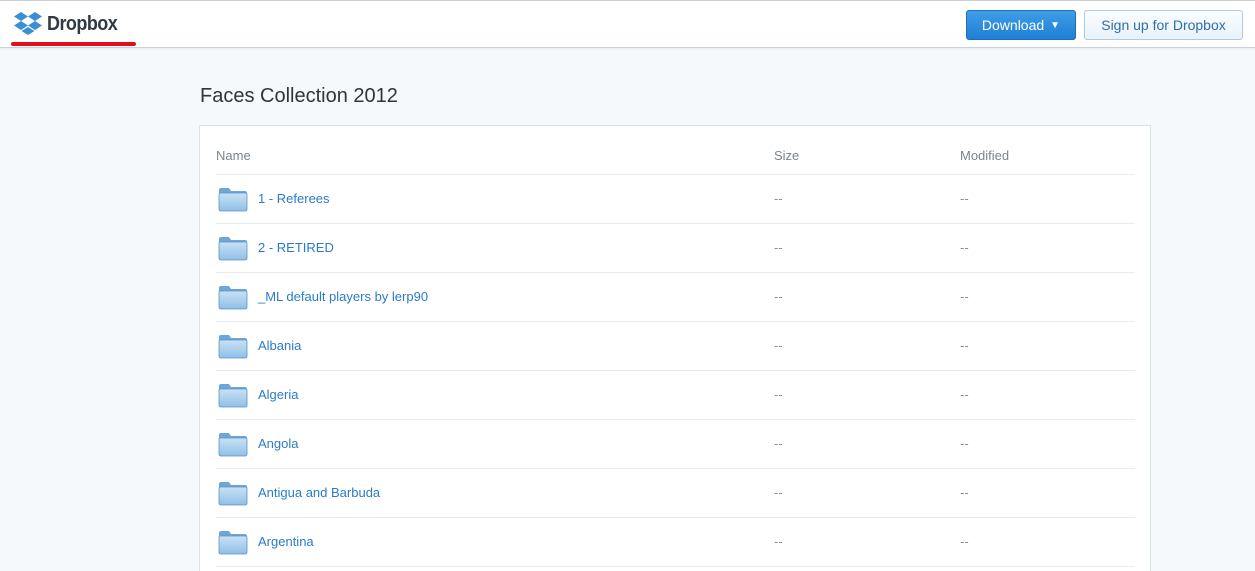  I want to click on folder-name-link: Antigua and Barbuda, so click(319, 492).